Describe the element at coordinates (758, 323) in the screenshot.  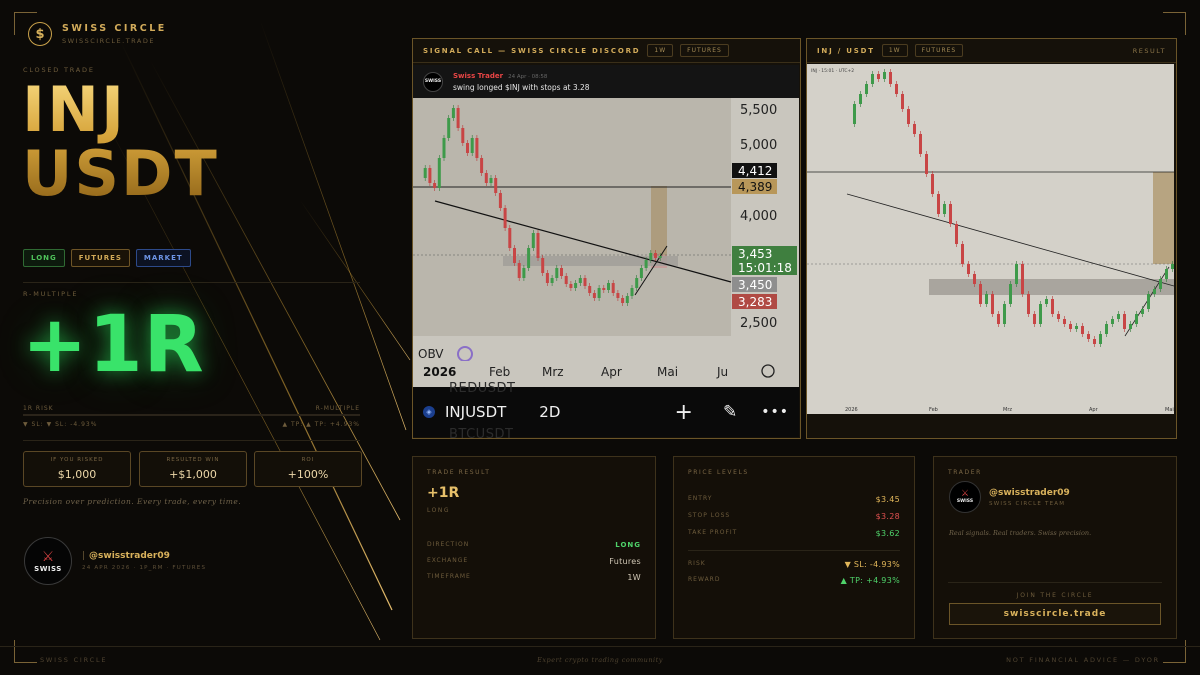
I see `y-tick: 2,500` at that location.